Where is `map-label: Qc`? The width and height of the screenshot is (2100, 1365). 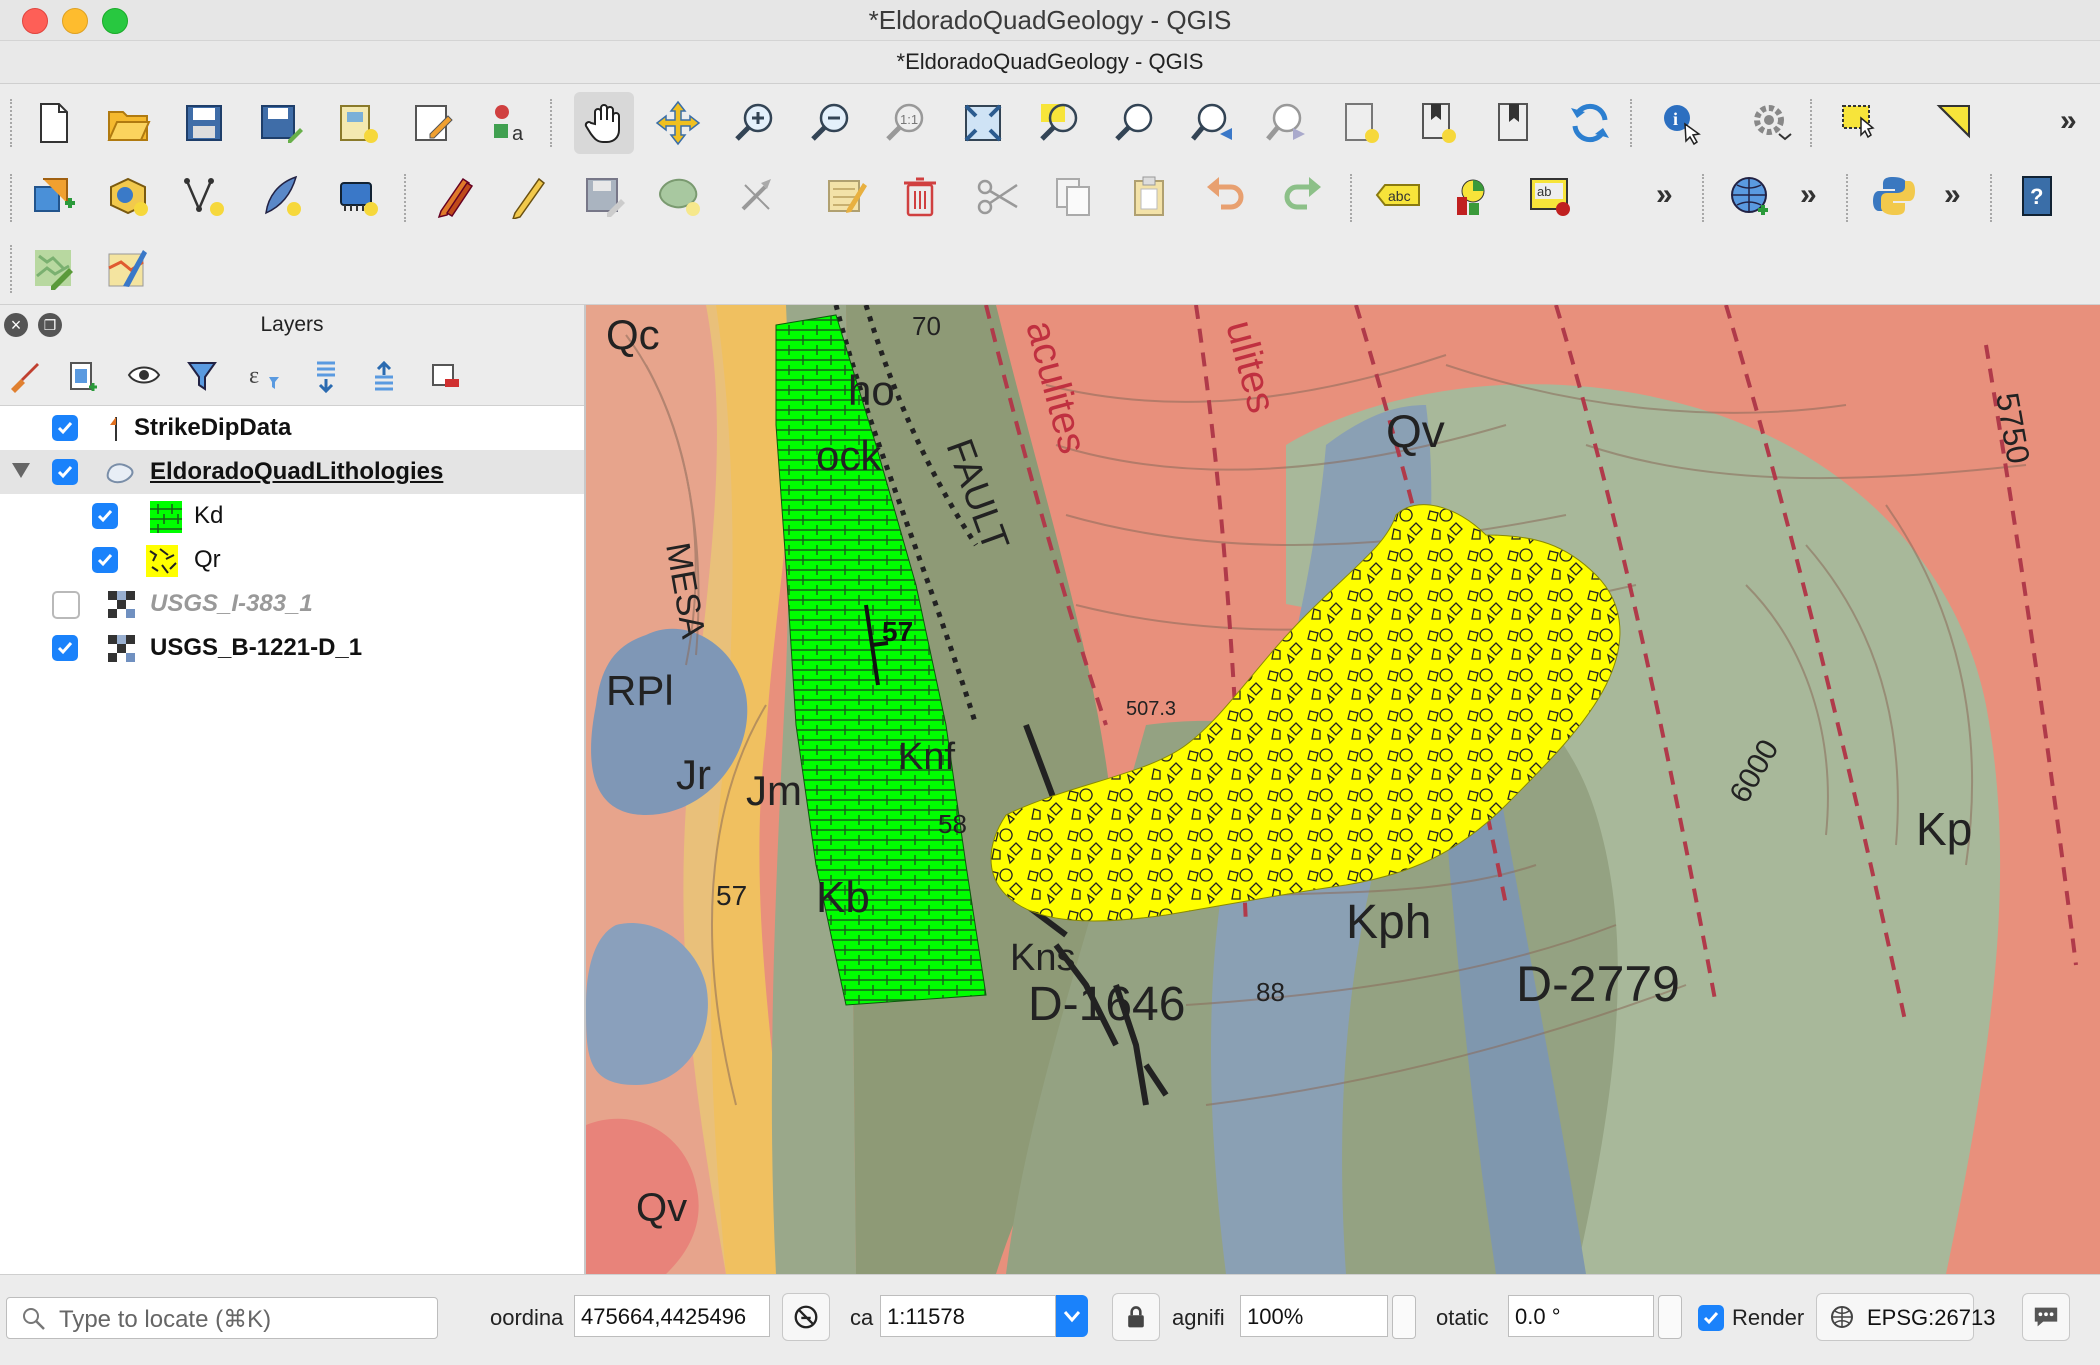
map-label: Qc is located at coordinates (633, 334).